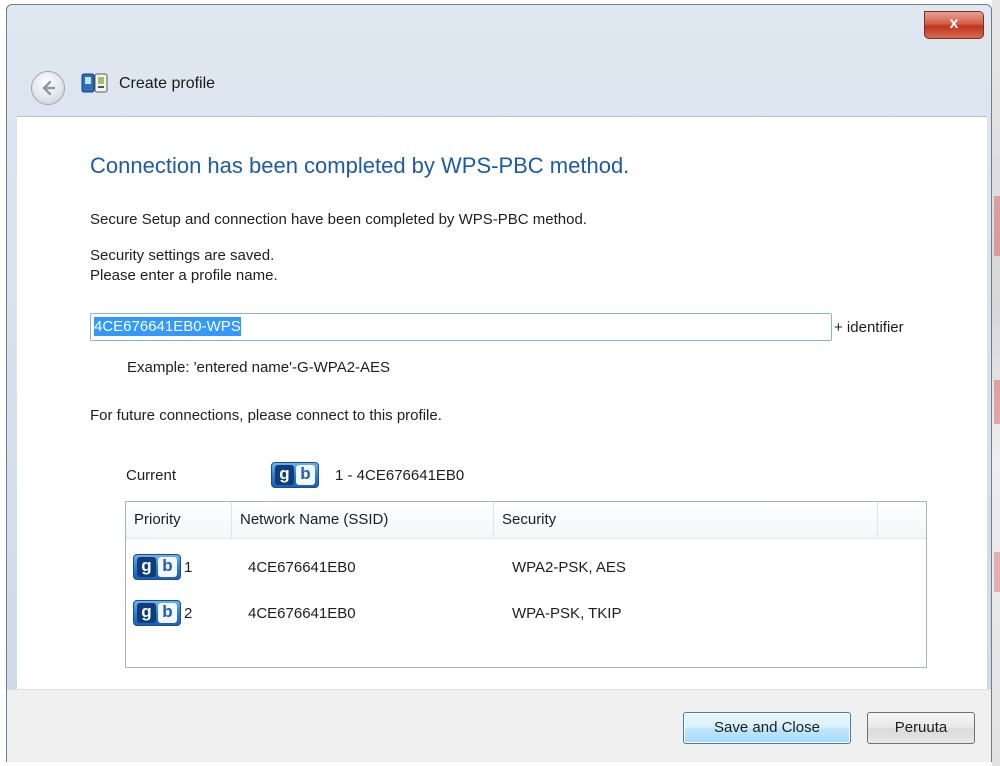  I want to click on column-header-security: Security, so click(686, 520).